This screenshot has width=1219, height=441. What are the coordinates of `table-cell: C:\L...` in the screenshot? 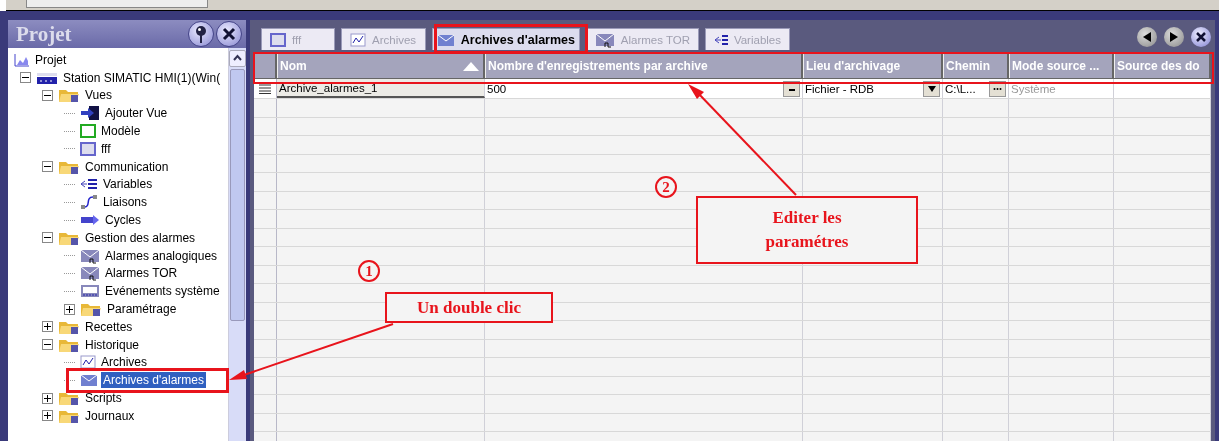 It's located at (960, 88).